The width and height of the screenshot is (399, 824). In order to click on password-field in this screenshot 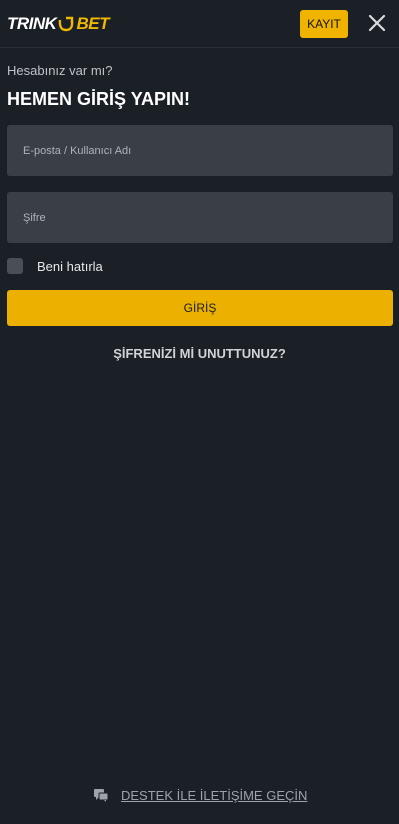, I will do `click(200, 217)`.